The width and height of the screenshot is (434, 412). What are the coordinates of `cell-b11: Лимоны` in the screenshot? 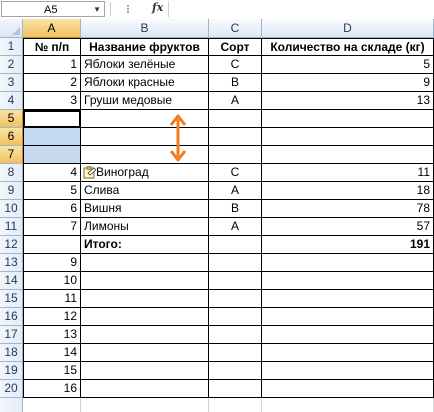 It's located at (145, 227).